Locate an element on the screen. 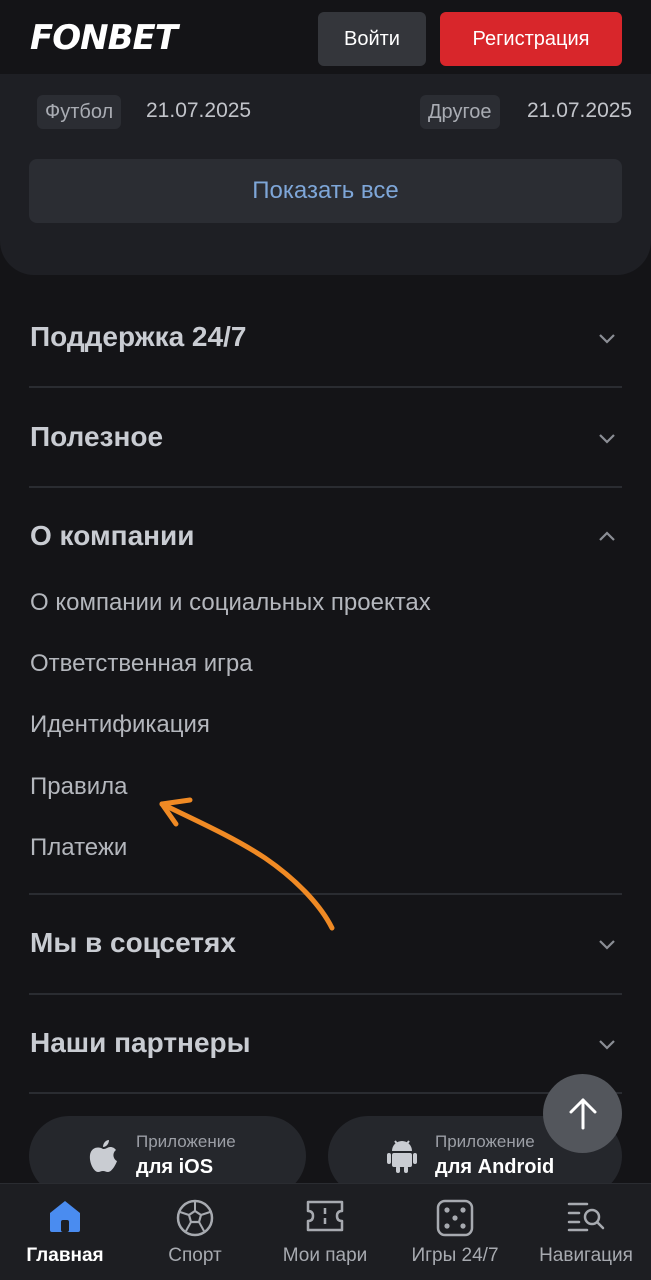 This screenshot has width=651, height=1280. android-icon is located at coordinates (402, 1156).